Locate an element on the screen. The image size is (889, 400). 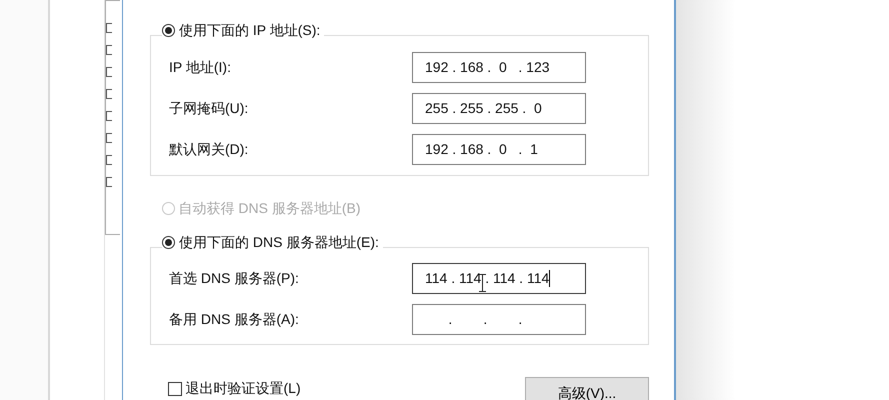
field-label: 默认网关(D): is located at coordinates (209, 149).